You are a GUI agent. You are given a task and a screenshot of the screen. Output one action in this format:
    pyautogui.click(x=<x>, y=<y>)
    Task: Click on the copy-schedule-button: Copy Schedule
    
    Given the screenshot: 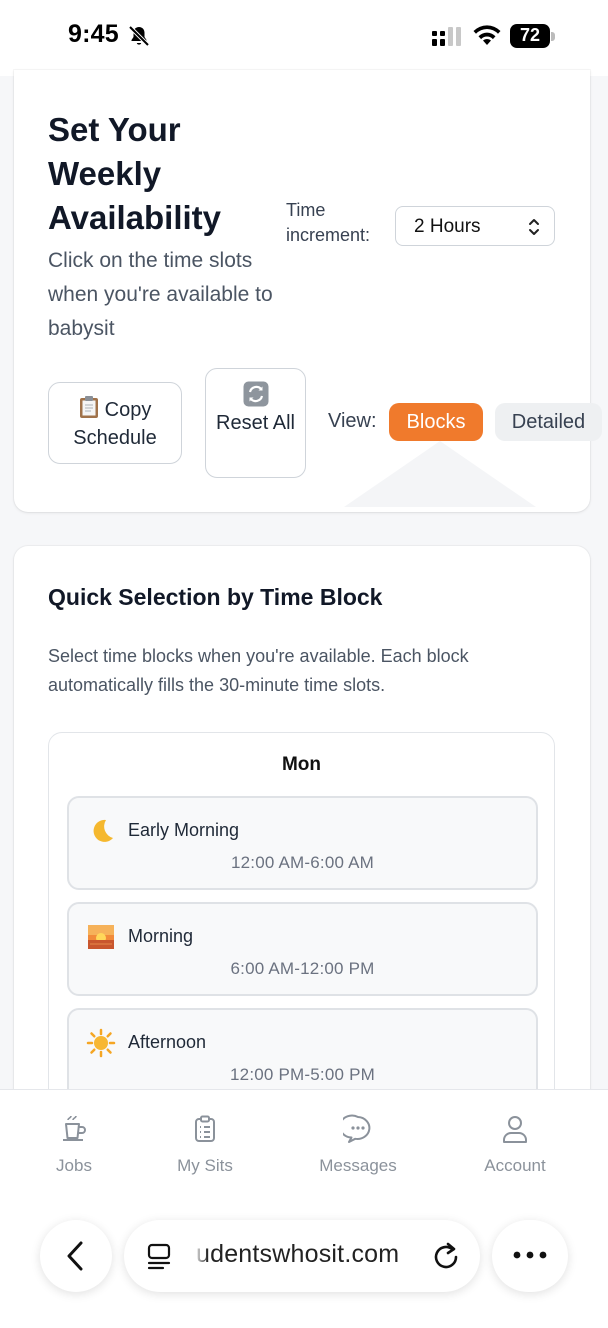 What is the action you would take?
    pyautogui.click(x=115, y=423)
    